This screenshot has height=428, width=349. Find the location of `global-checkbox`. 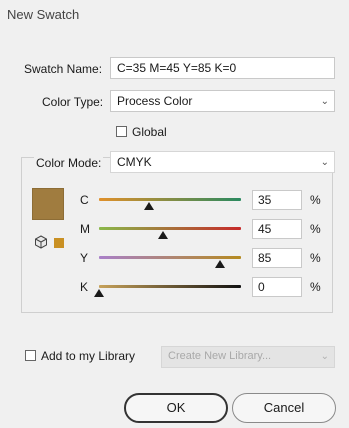

global-checkbox is located at coordinates (121, 131).